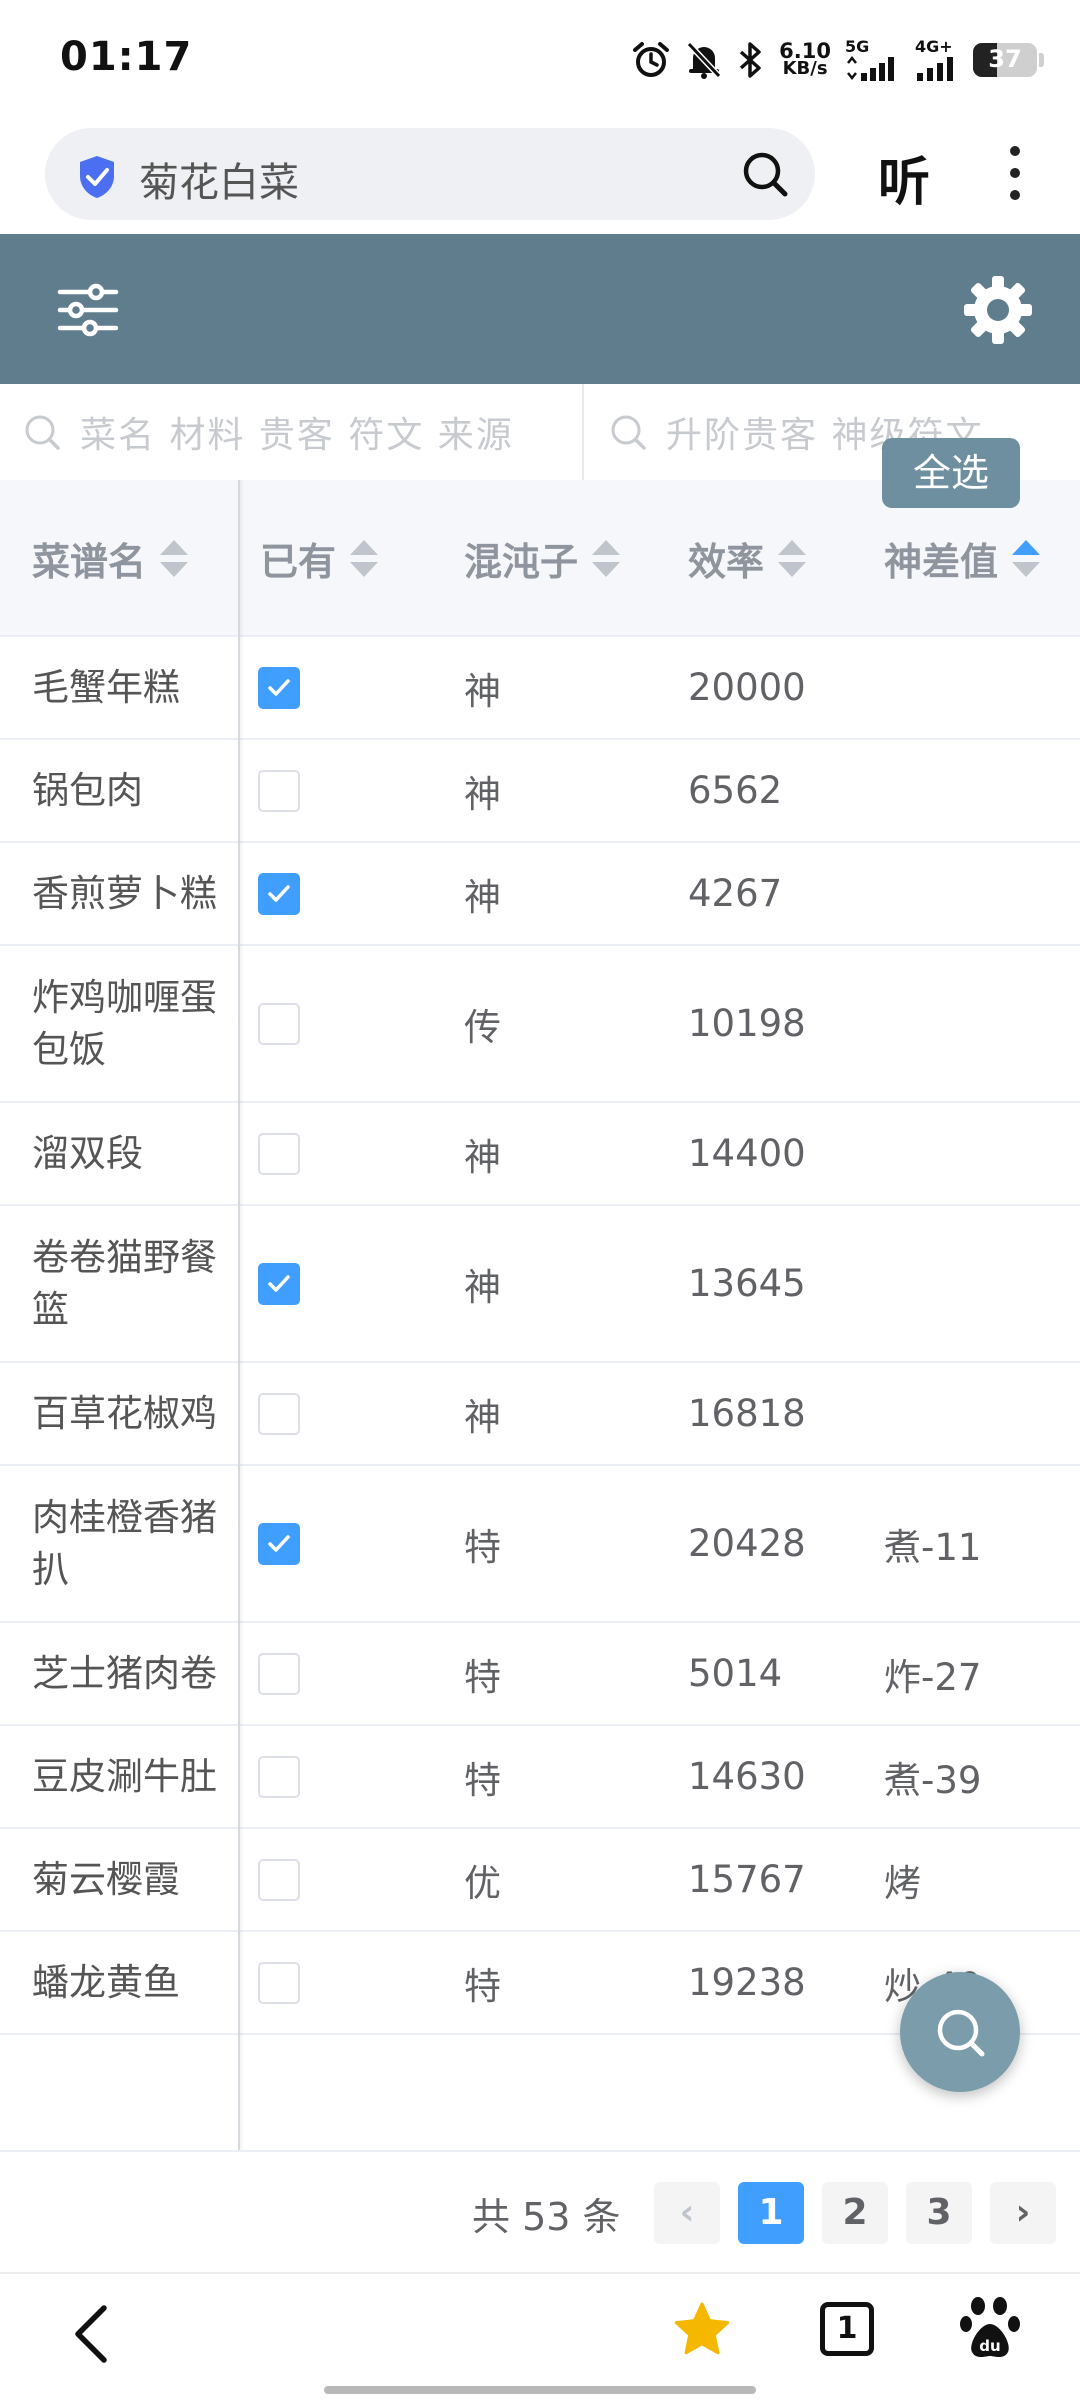 The image size is (1080, 2400). Describe the element at coordinates (110, 558) in the screenshot. I see `column-header-name: 菜谱名` at that location.